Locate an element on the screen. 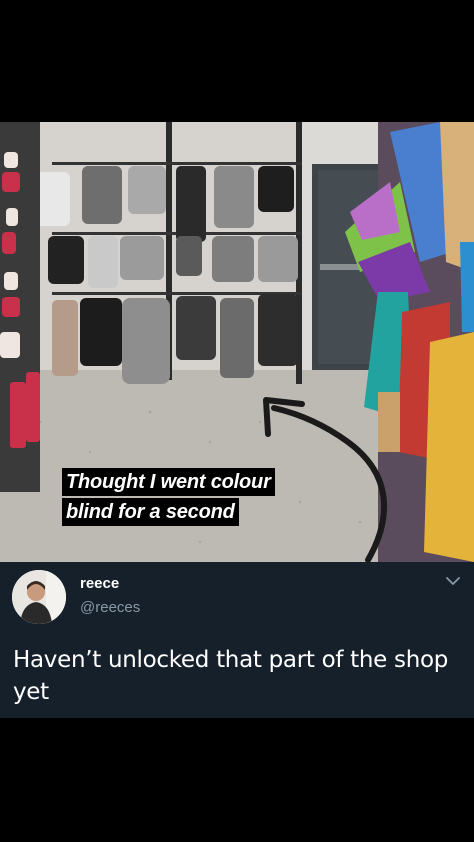 The height and width of the screenshot is (842, 474). avatar-image is located at coordinates (39, 597).